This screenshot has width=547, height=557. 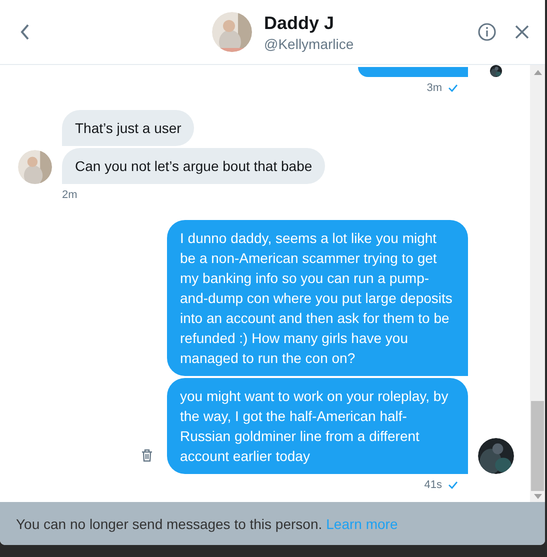 I want to click on scrollbar, so click(x=537, y=283).